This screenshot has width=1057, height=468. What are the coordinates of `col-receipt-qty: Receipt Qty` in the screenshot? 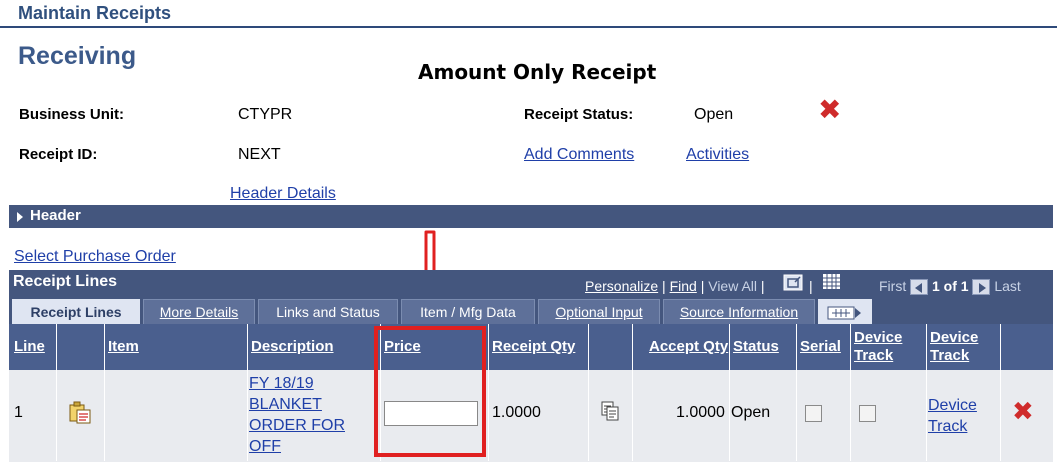 It's located at (537, 347).